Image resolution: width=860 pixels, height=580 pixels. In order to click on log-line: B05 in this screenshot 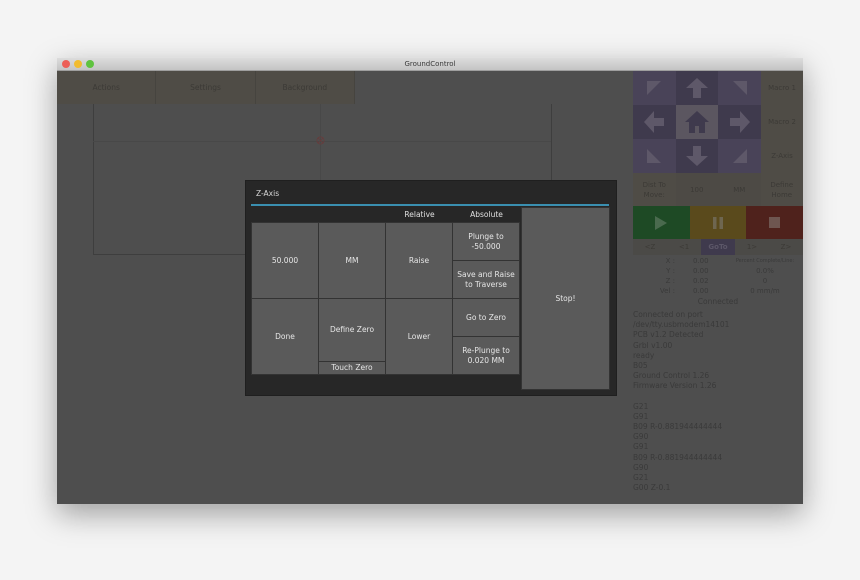, I will do `click(640, 365)`.